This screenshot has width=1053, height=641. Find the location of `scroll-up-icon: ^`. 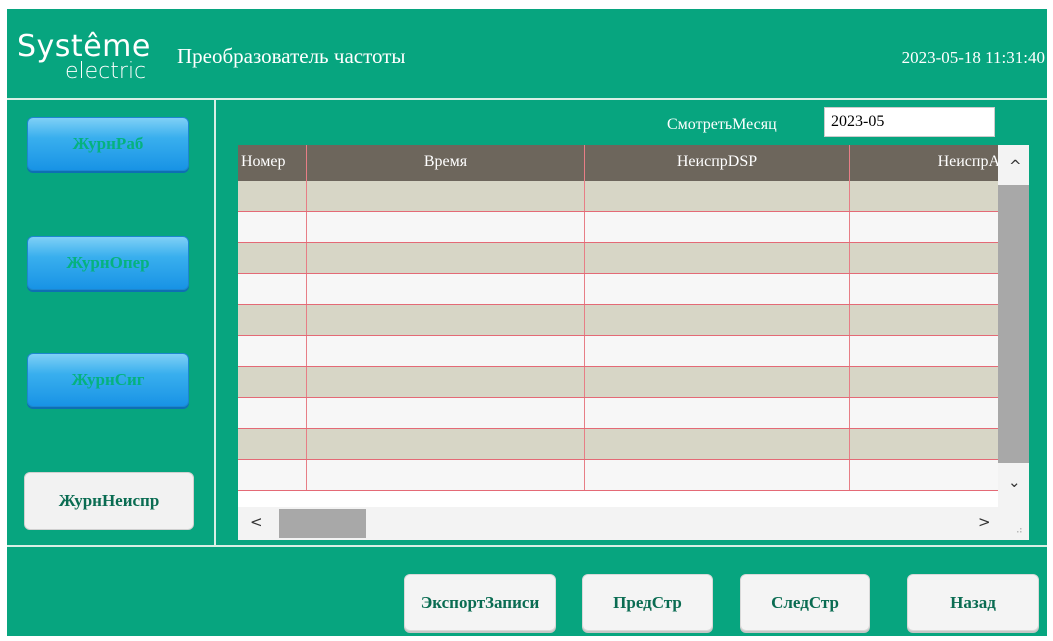

scroll-up-icon: ^ is located at coordinates (1015, 166).